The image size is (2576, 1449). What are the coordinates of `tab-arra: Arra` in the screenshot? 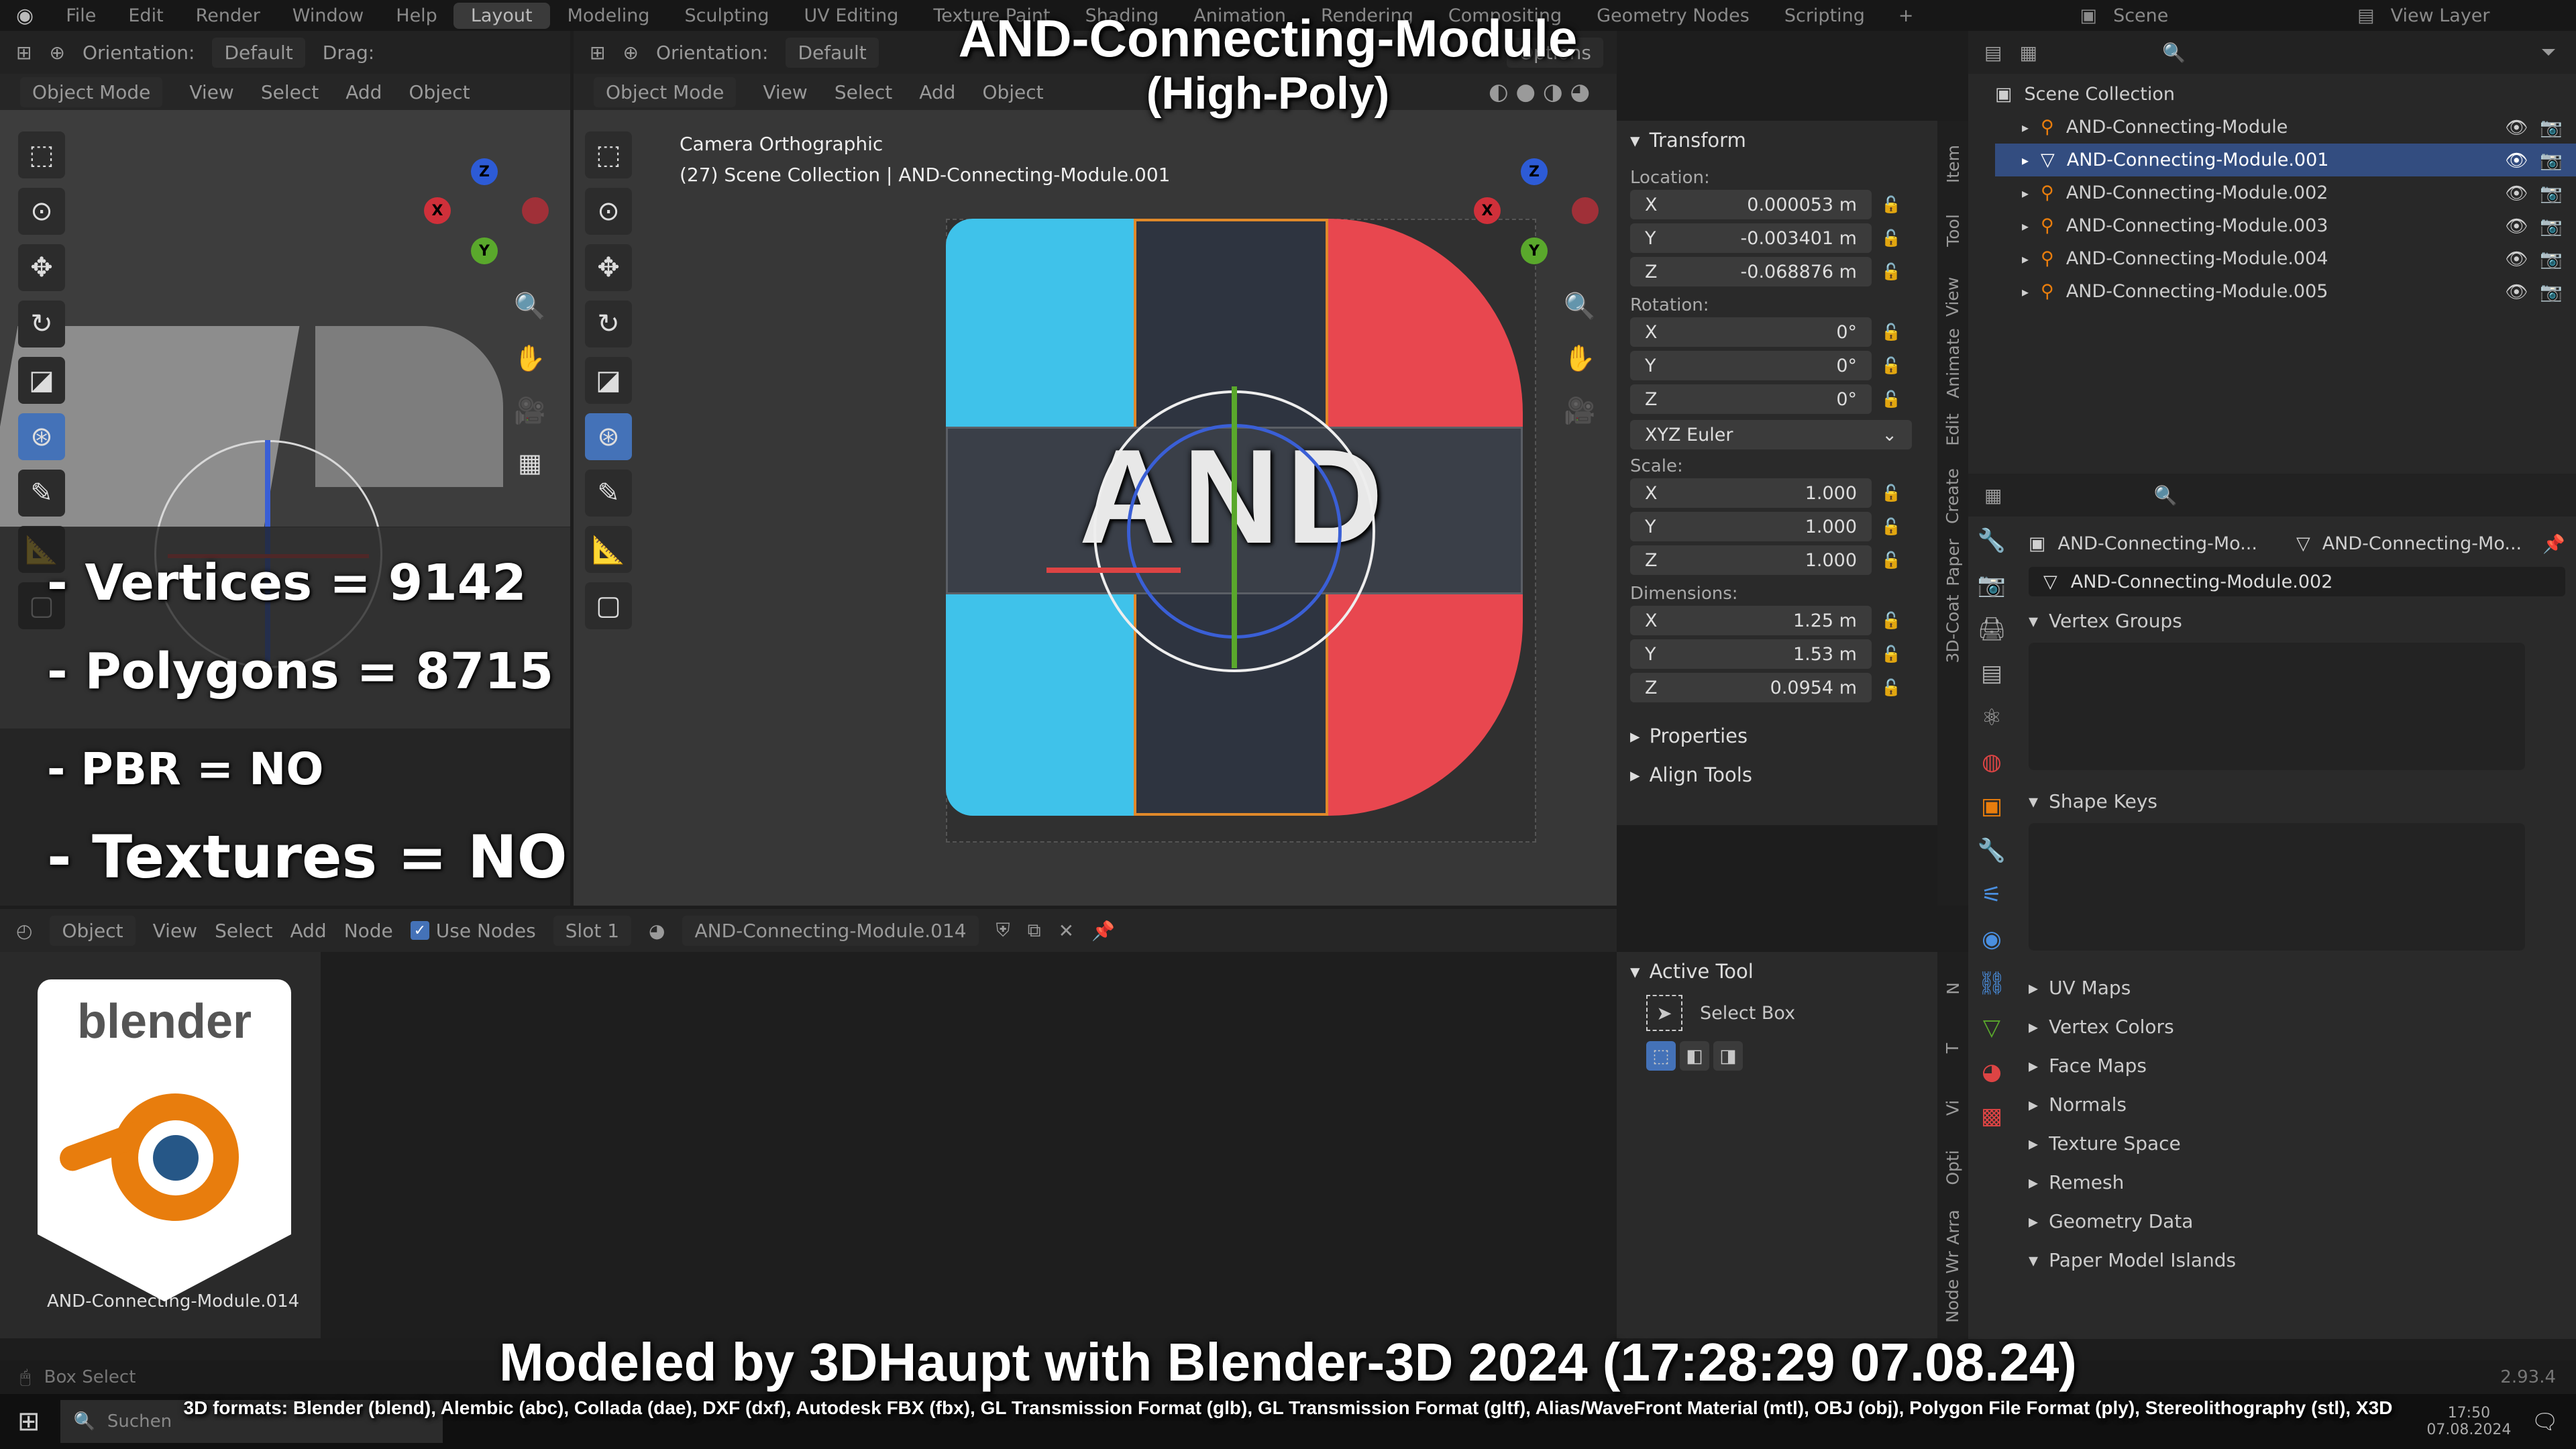 It's located at (1953, 1227).